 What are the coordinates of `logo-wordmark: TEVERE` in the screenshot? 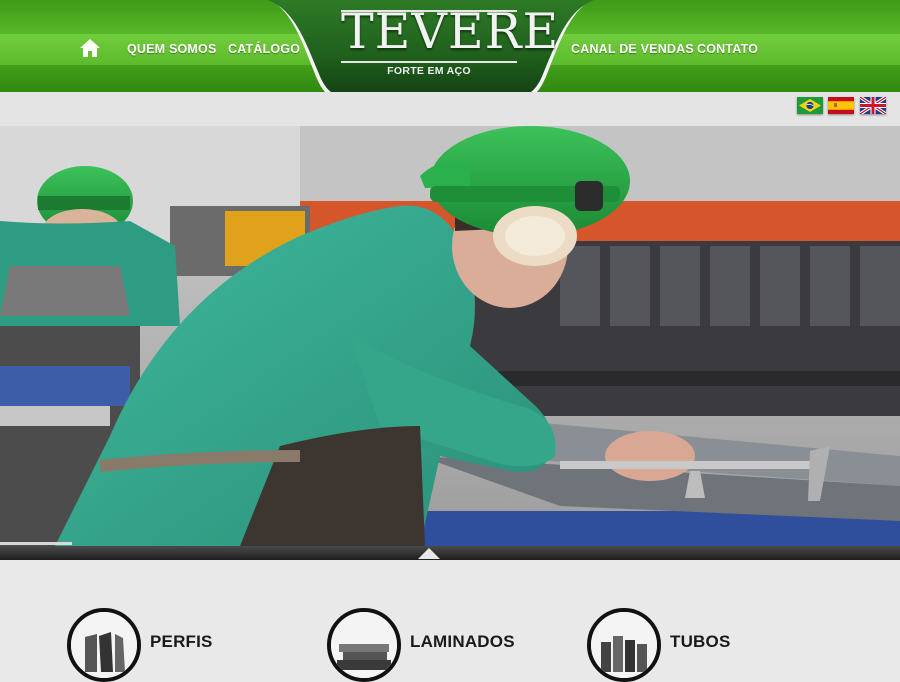 It's located at (449, 32).